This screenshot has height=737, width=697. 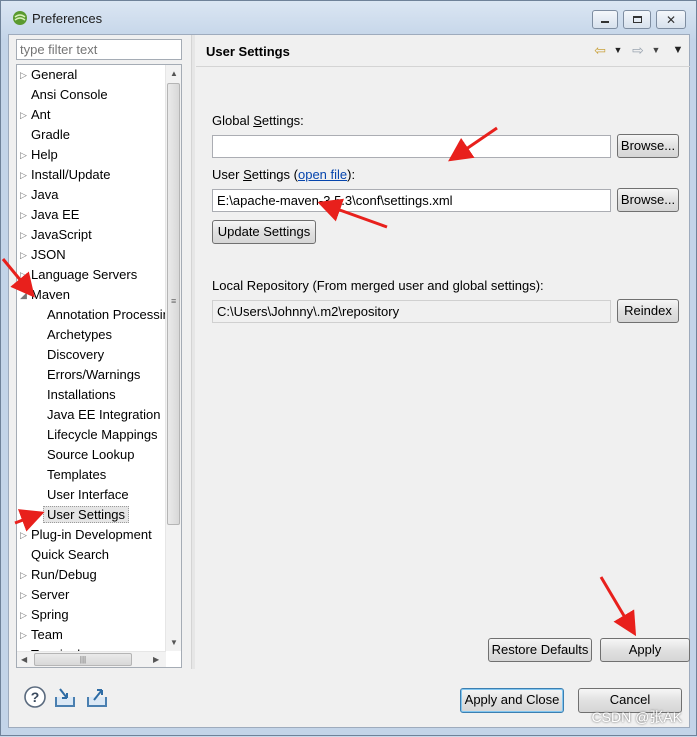 I want to click on tree-item-label: Annotation Processing, so click(x=106, y=314).